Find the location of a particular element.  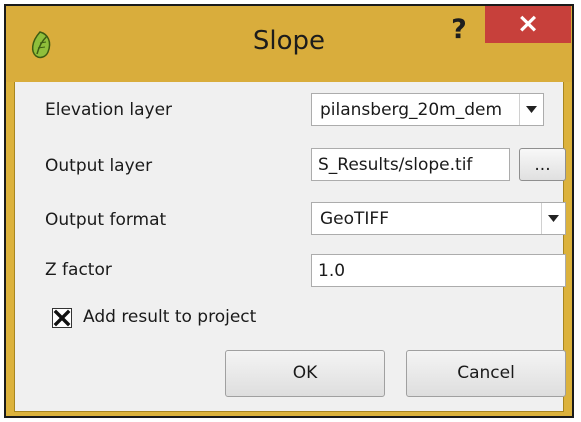

output-layer-field: S_Results/slope.tif is located at coordinates (410, 164).